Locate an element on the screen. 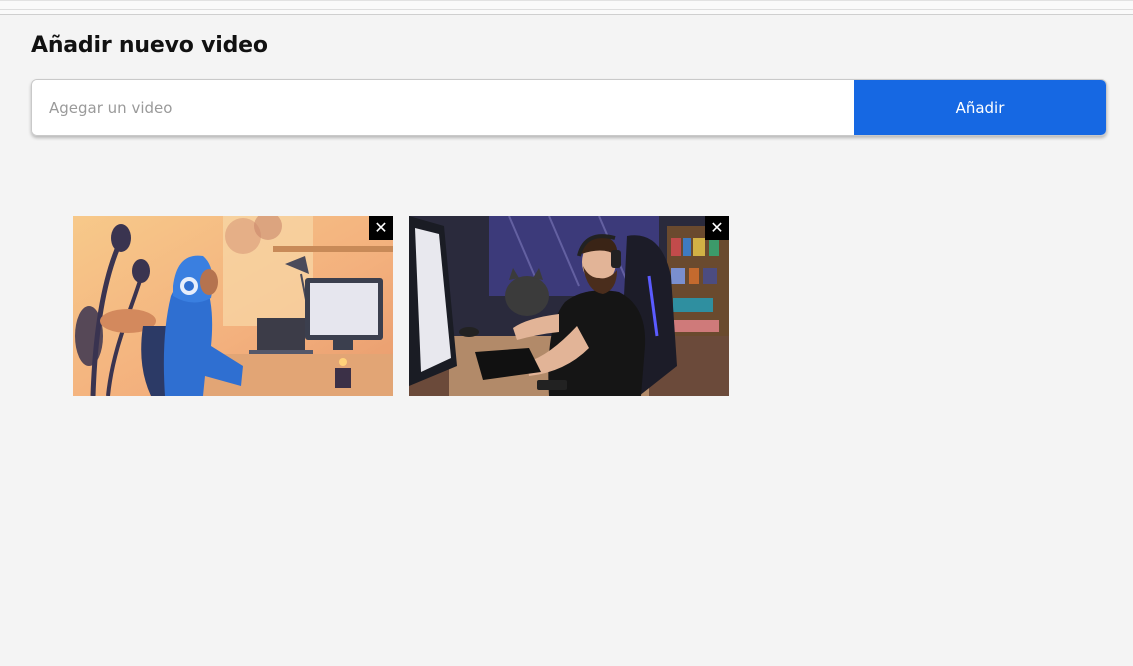 The width and height of the screenshot is (1133, 666). browser-top-bar is located at coordinates (566, 7).